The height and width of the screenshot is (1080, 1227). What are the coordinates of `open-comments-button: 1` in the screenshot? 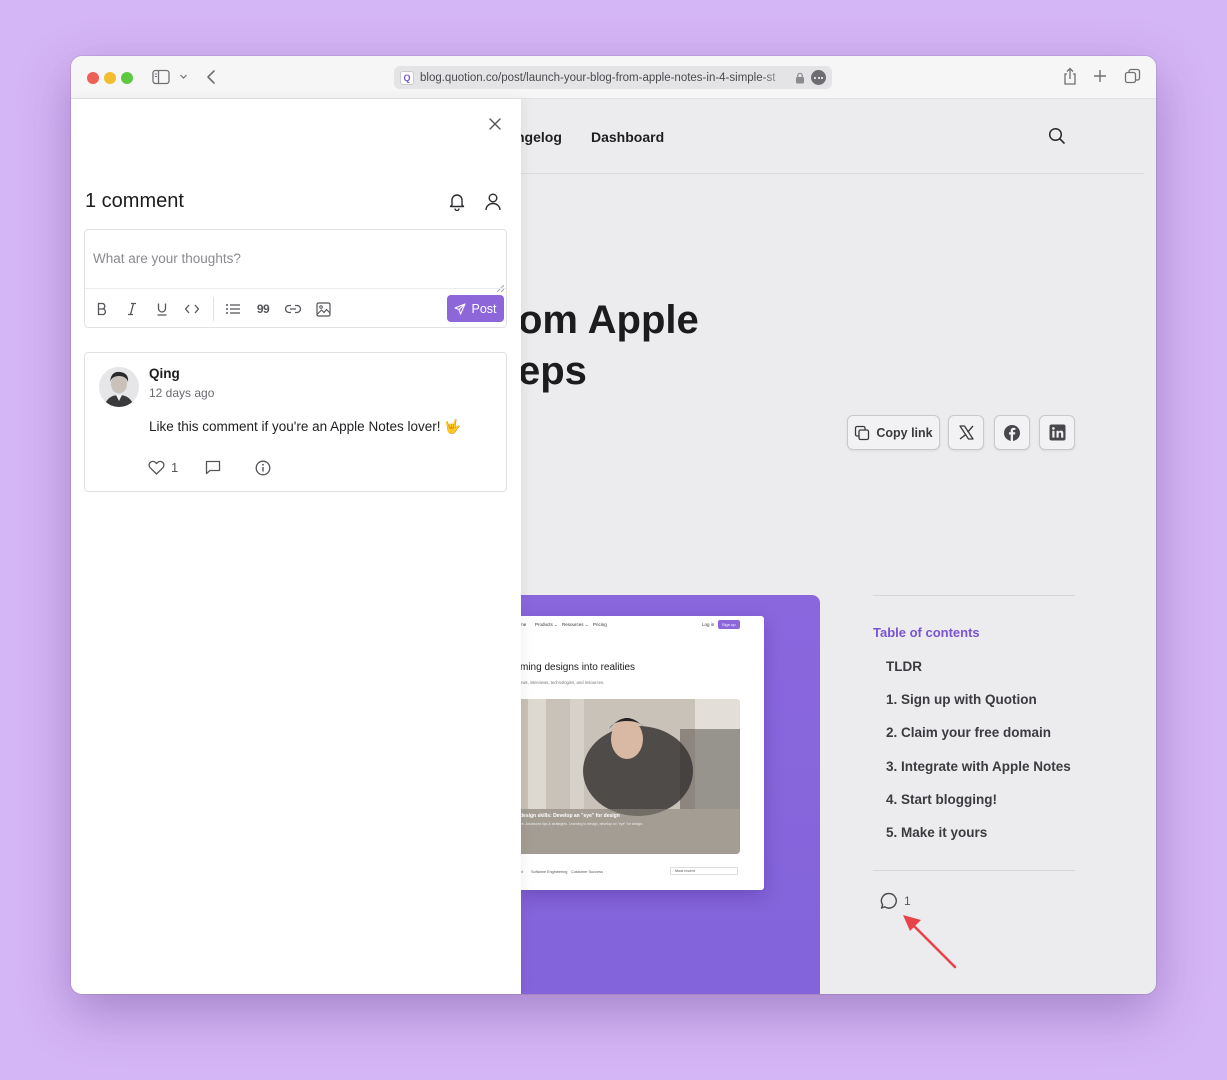 It's located at (895, 901).